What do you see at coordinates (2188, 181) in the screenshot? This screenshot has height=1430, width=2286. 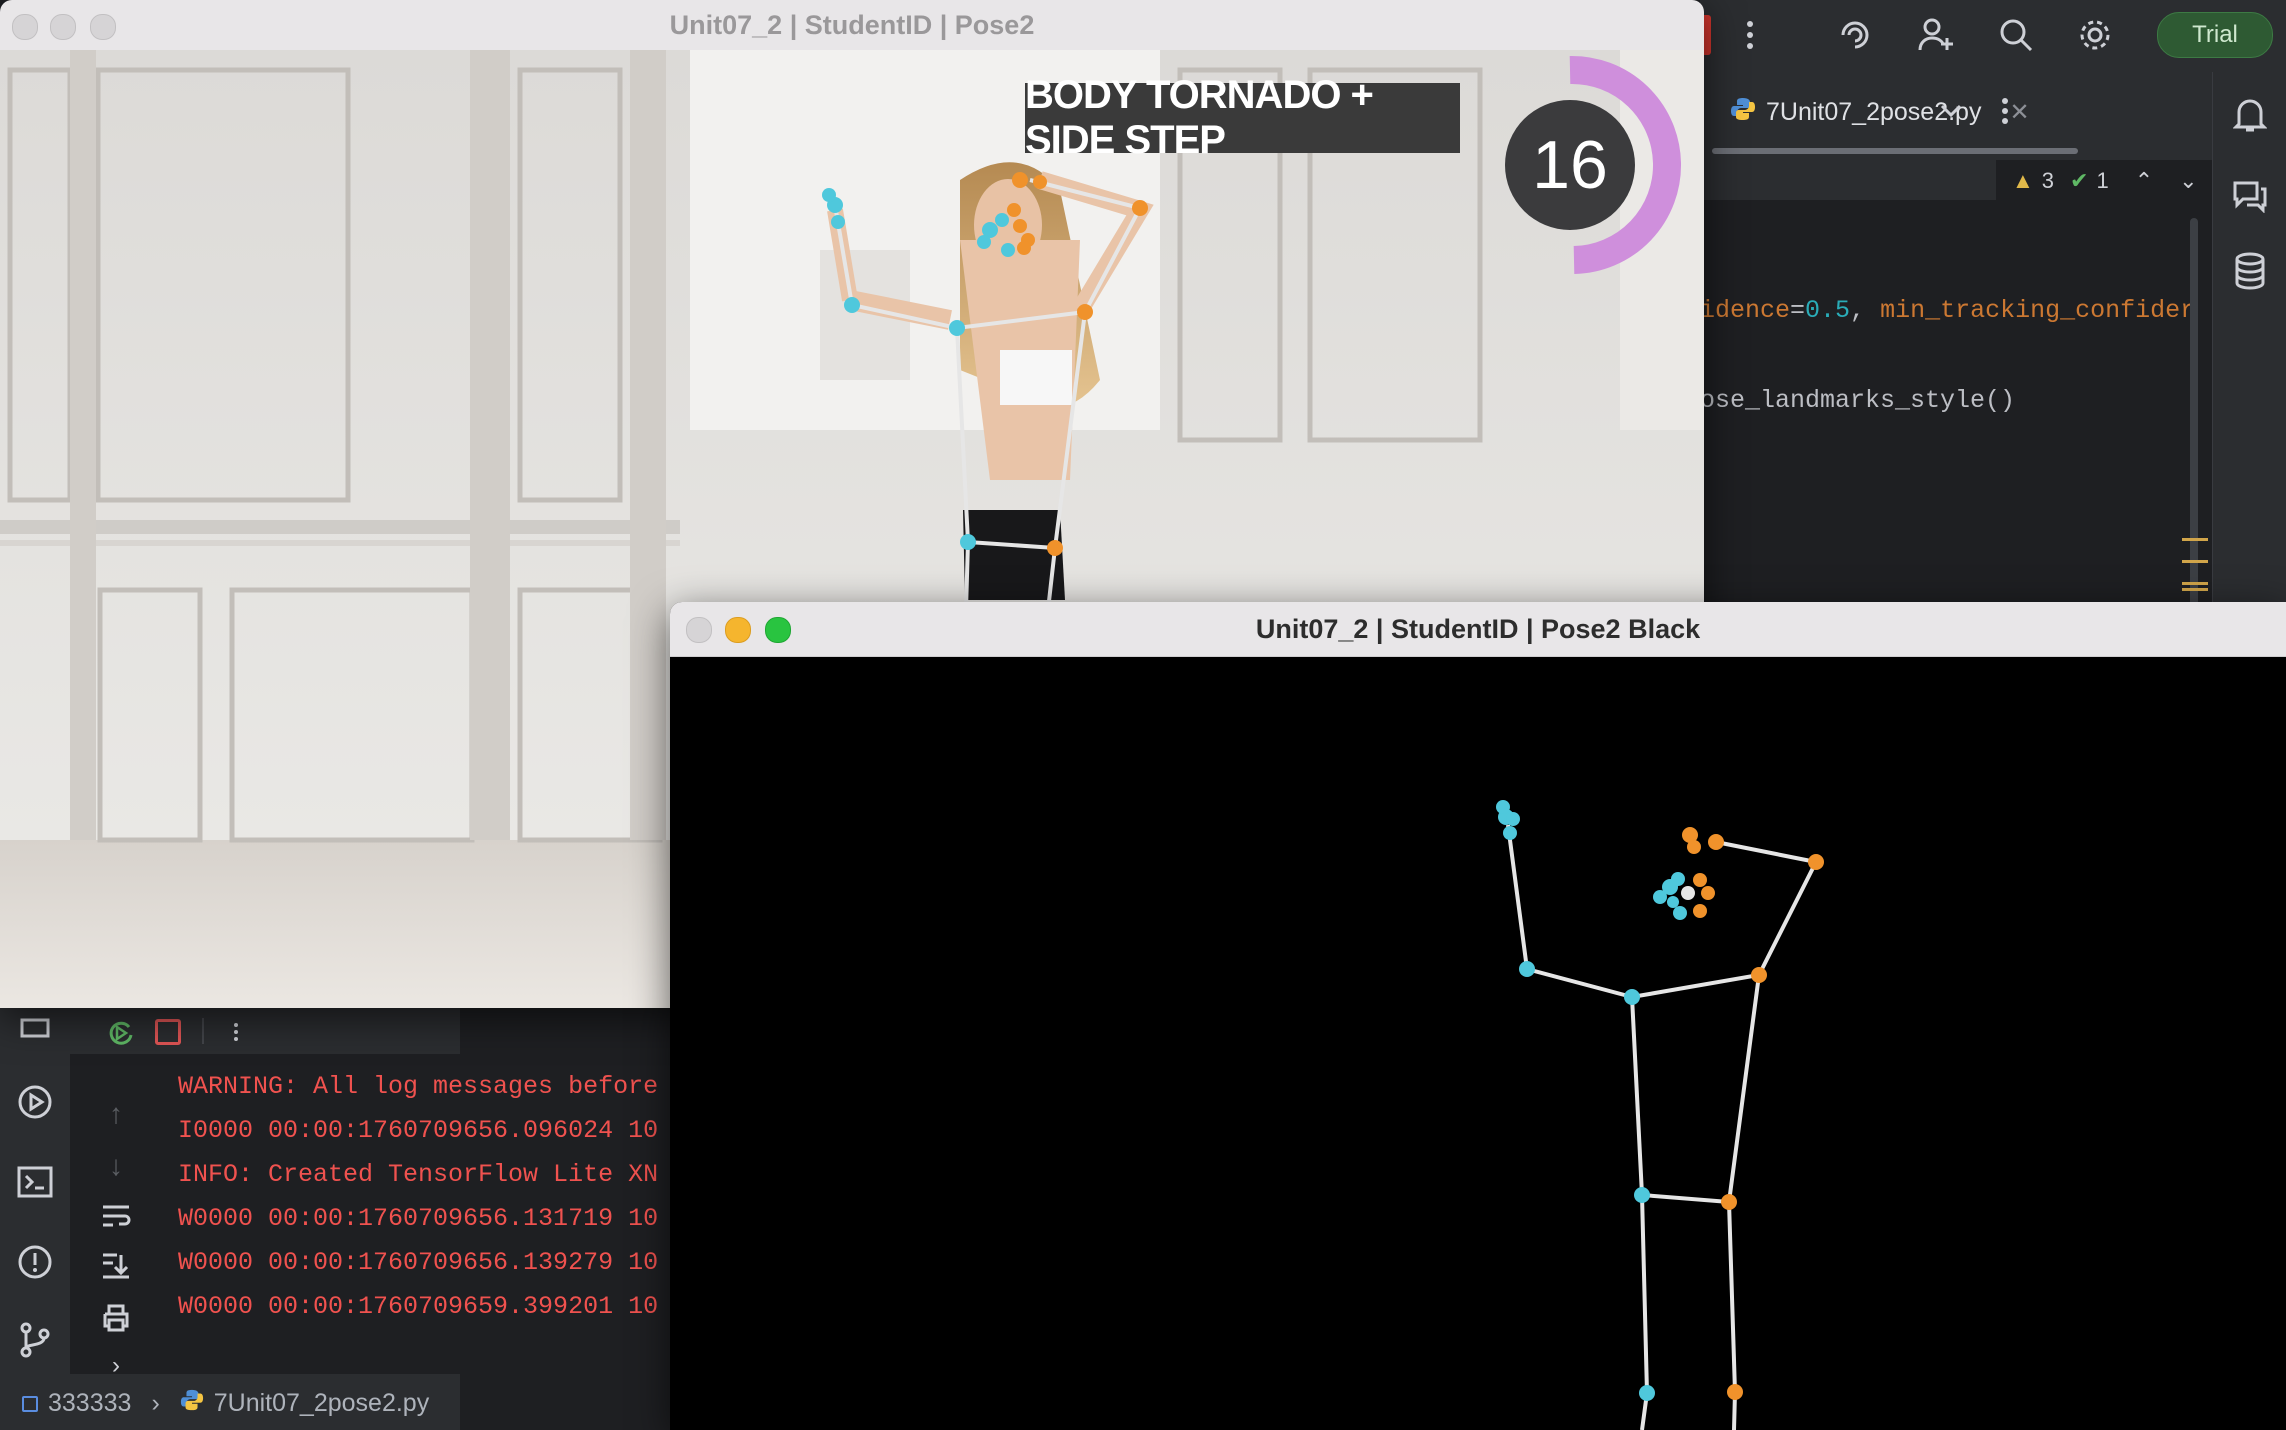 I see `next-highlight-icon: ⌄` at bounding box center [2188, 181].